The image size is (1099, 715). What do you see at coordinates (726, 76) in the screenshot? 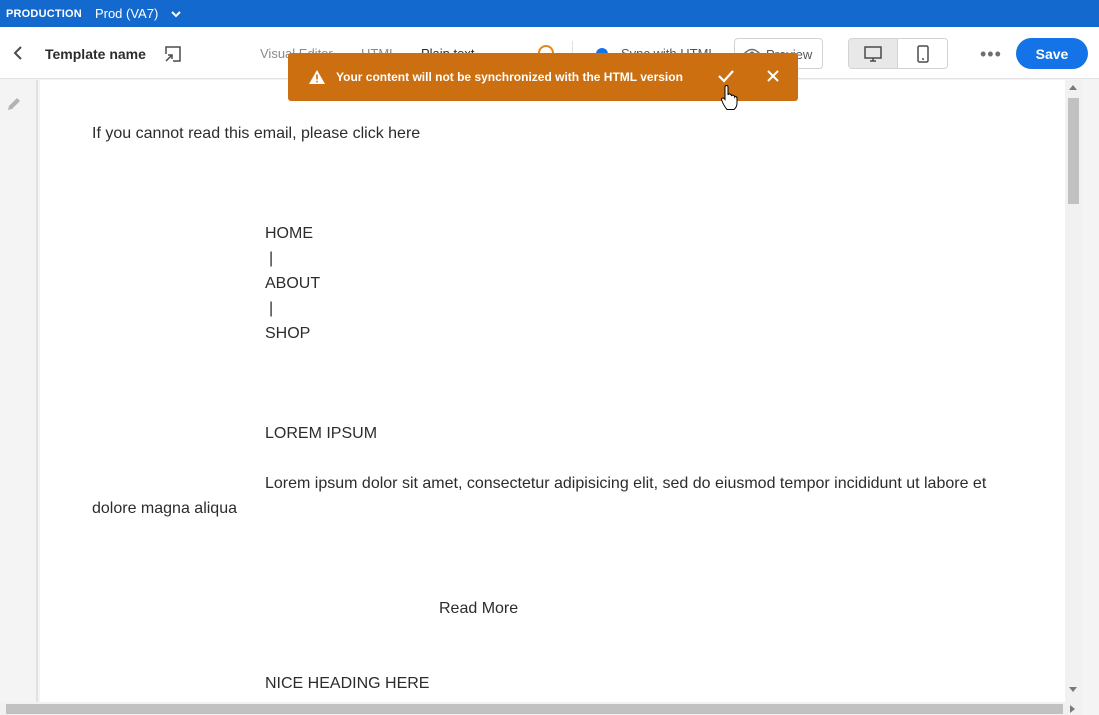
I see `check-icon` at bounding box center [726, 76].